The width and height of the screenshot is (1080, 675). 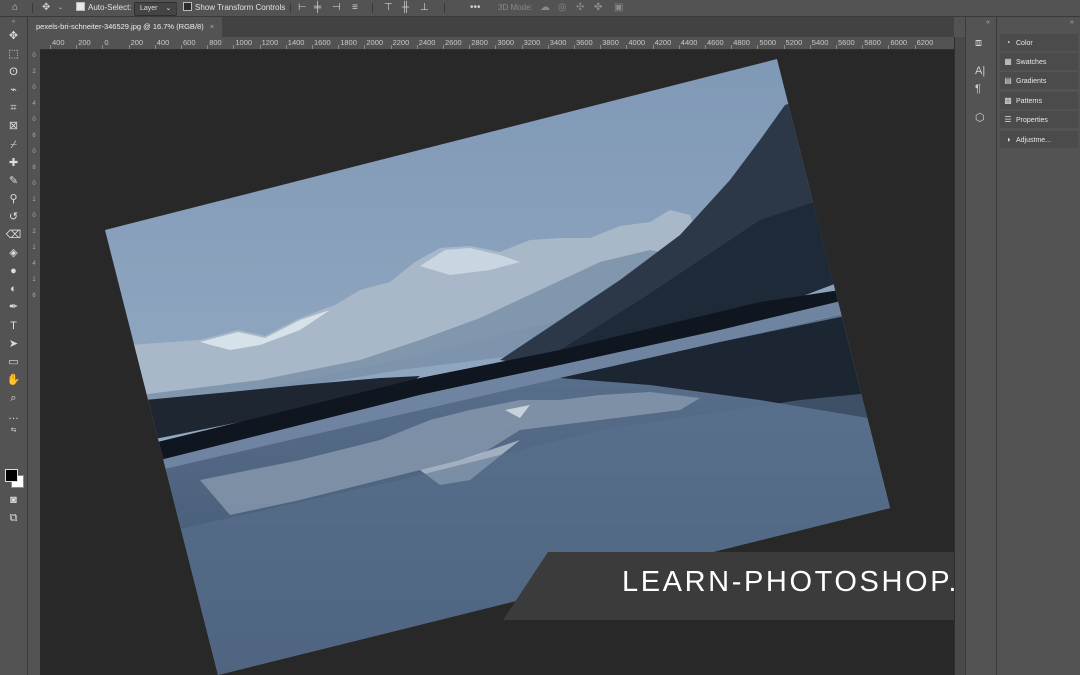 What do you see at coordinates (317, 8) in the screenshot?
I see `align-center-icon: ╪` at bounding box center [317, 8].